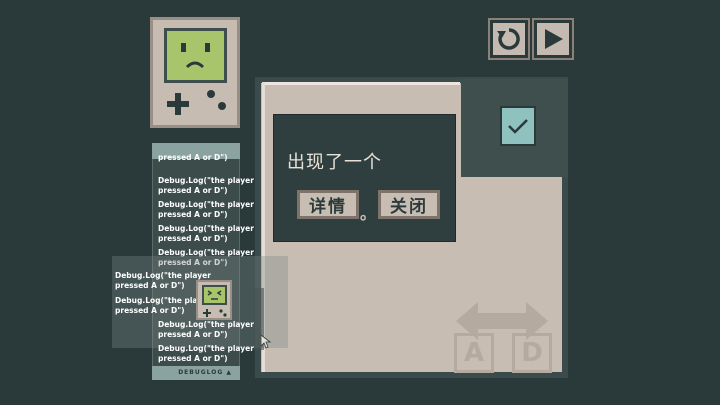 The image size is (720, 405). I want to click on play-icon, so click(554, 39).